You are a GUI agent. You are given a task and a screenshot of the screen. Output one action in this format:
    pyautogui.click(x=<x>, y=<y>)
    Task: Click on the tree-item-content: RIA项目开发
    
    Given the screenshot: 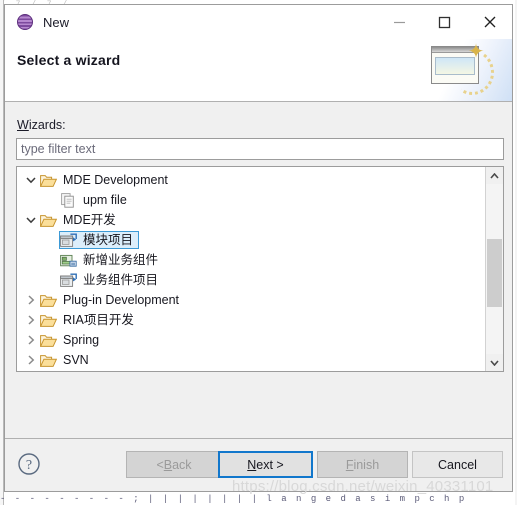 What is the action you would take?
    pyautogui.click(x=89, y=320)
    